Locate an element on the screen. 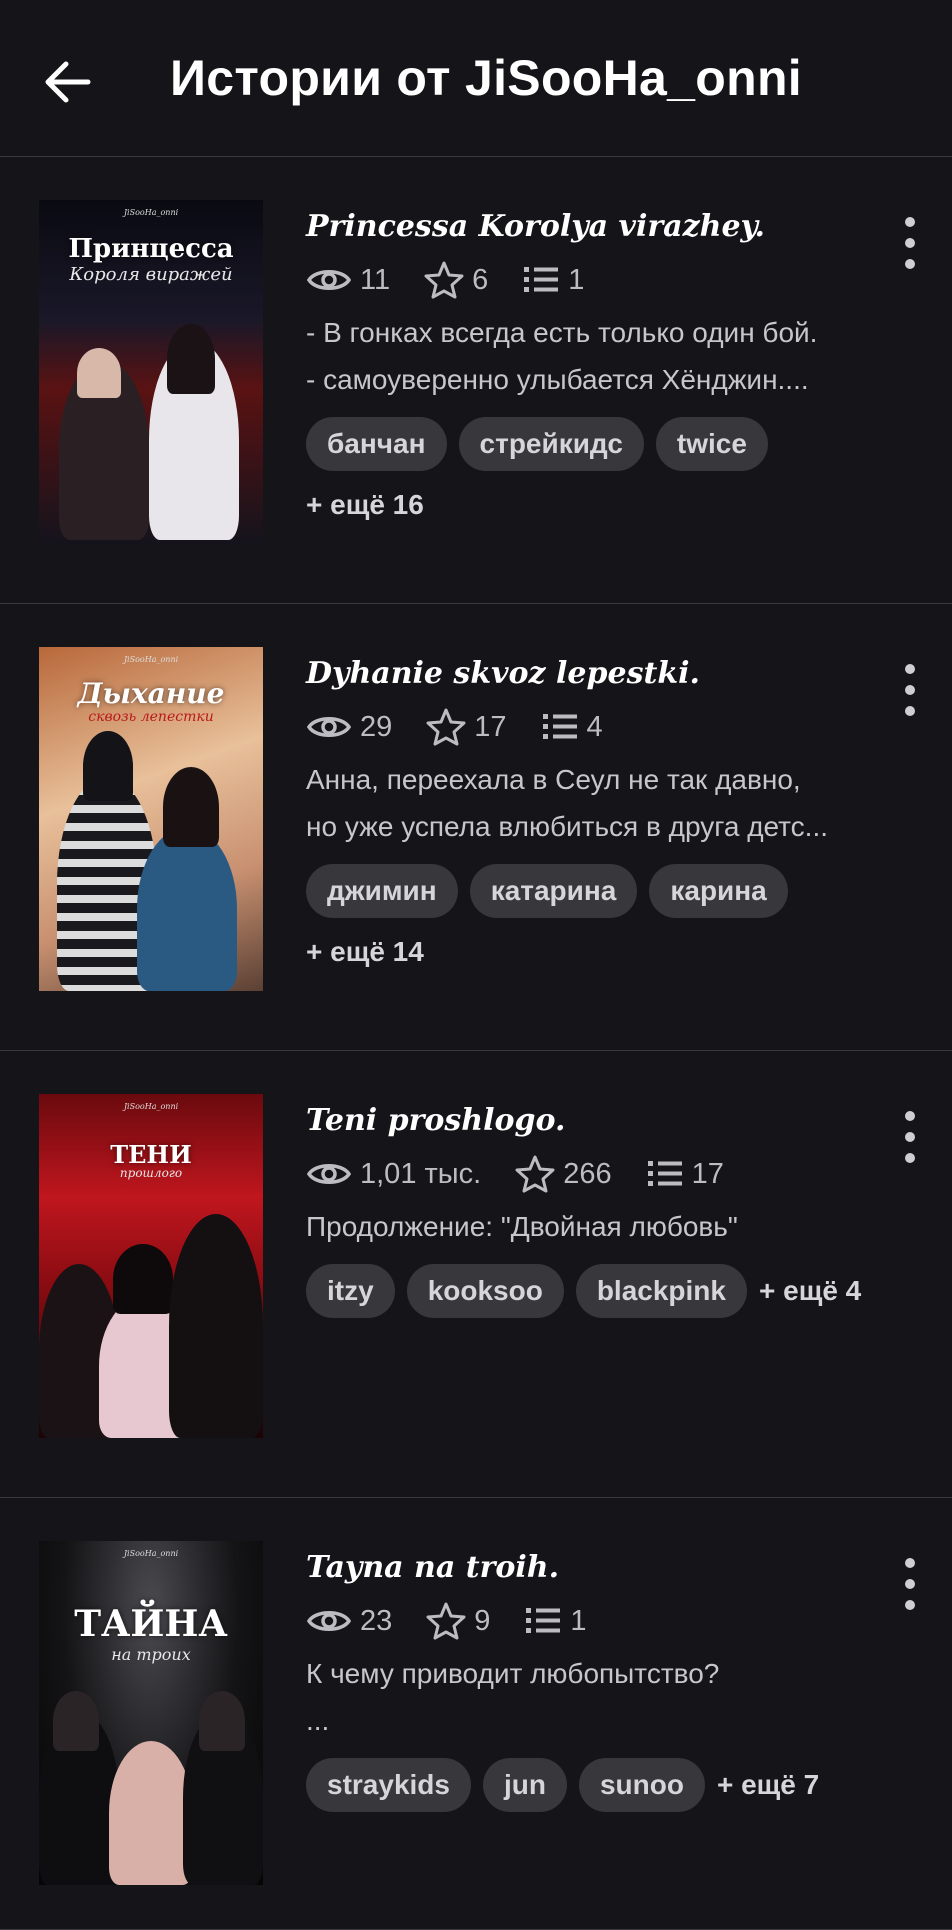 The height and width of the screenshot is (1930, 952). tag-chip: банчан is located at coordinates (376, 444).